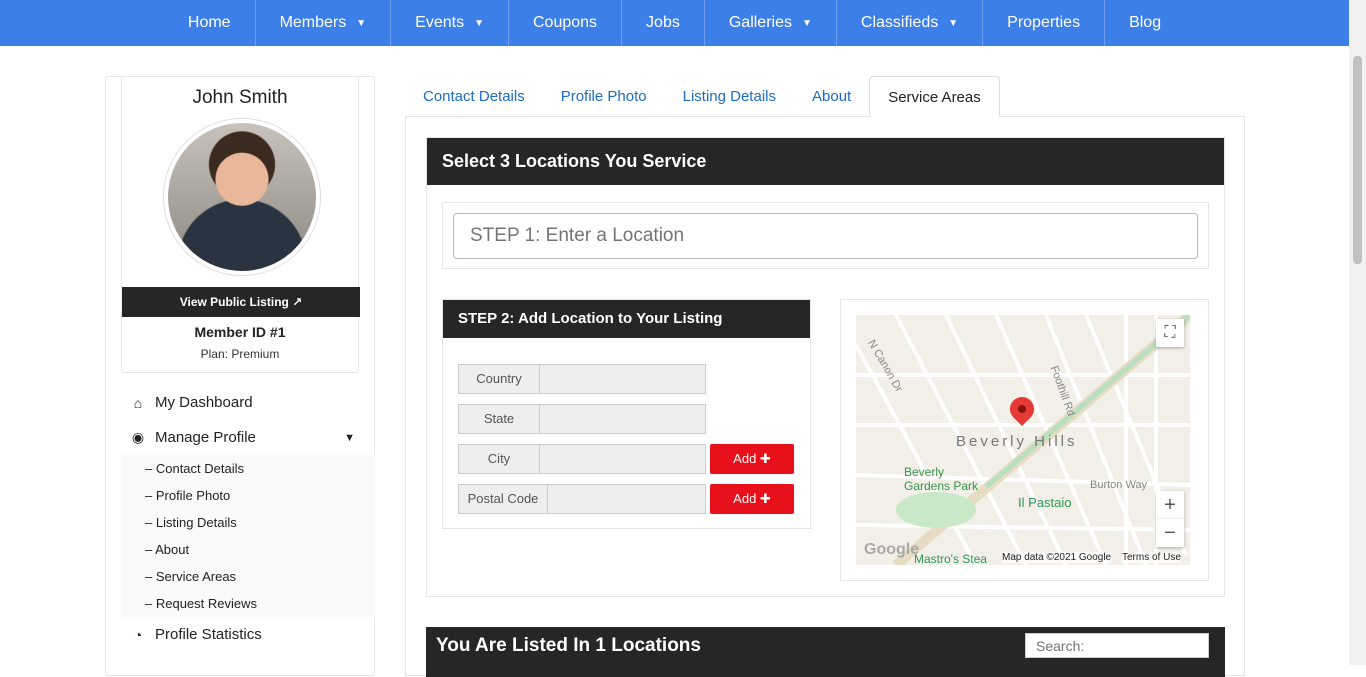 The height and width of the screenshot is (677, 1366). I want to click on add-postal-code-button: Add ✚, so click(752, 499).